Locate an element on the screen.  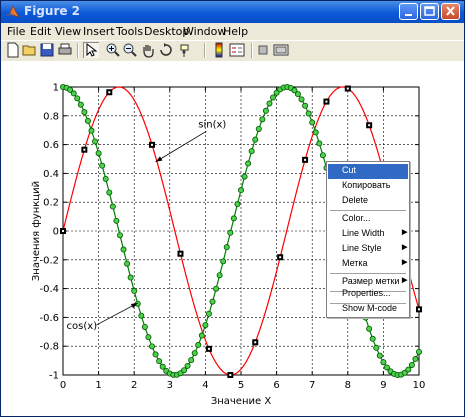
menu-help: Help is located at coordinates (235, 31).